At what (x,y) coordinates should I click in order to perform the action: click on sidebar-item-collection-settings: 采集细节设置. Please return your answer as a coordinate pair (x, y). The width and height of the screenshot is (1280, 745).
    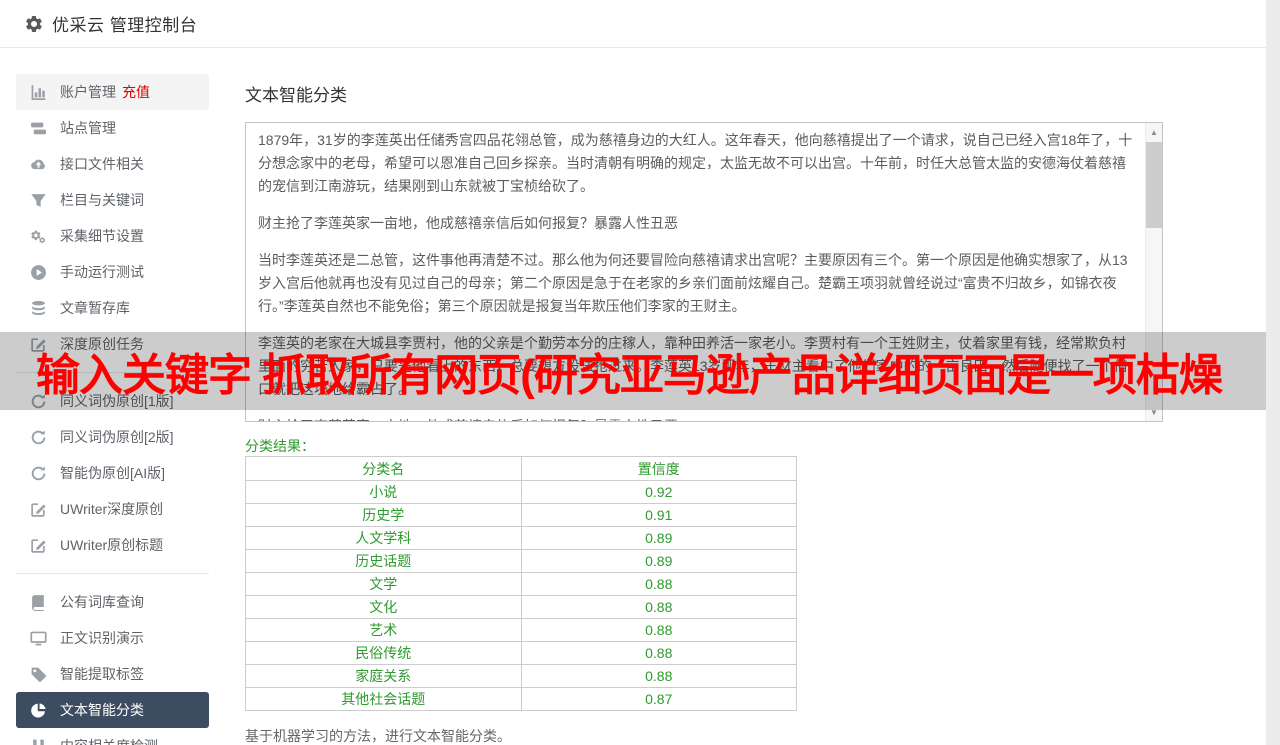
    Looking at the image, I should click on (112, 236).